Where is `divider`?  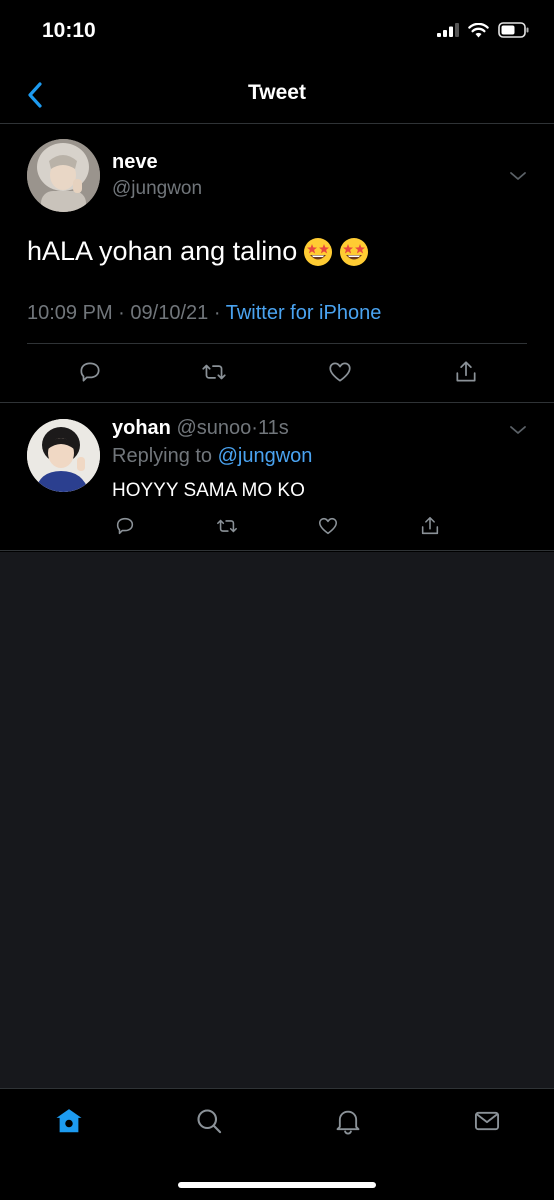 divider is located at coordinates (277, 343).